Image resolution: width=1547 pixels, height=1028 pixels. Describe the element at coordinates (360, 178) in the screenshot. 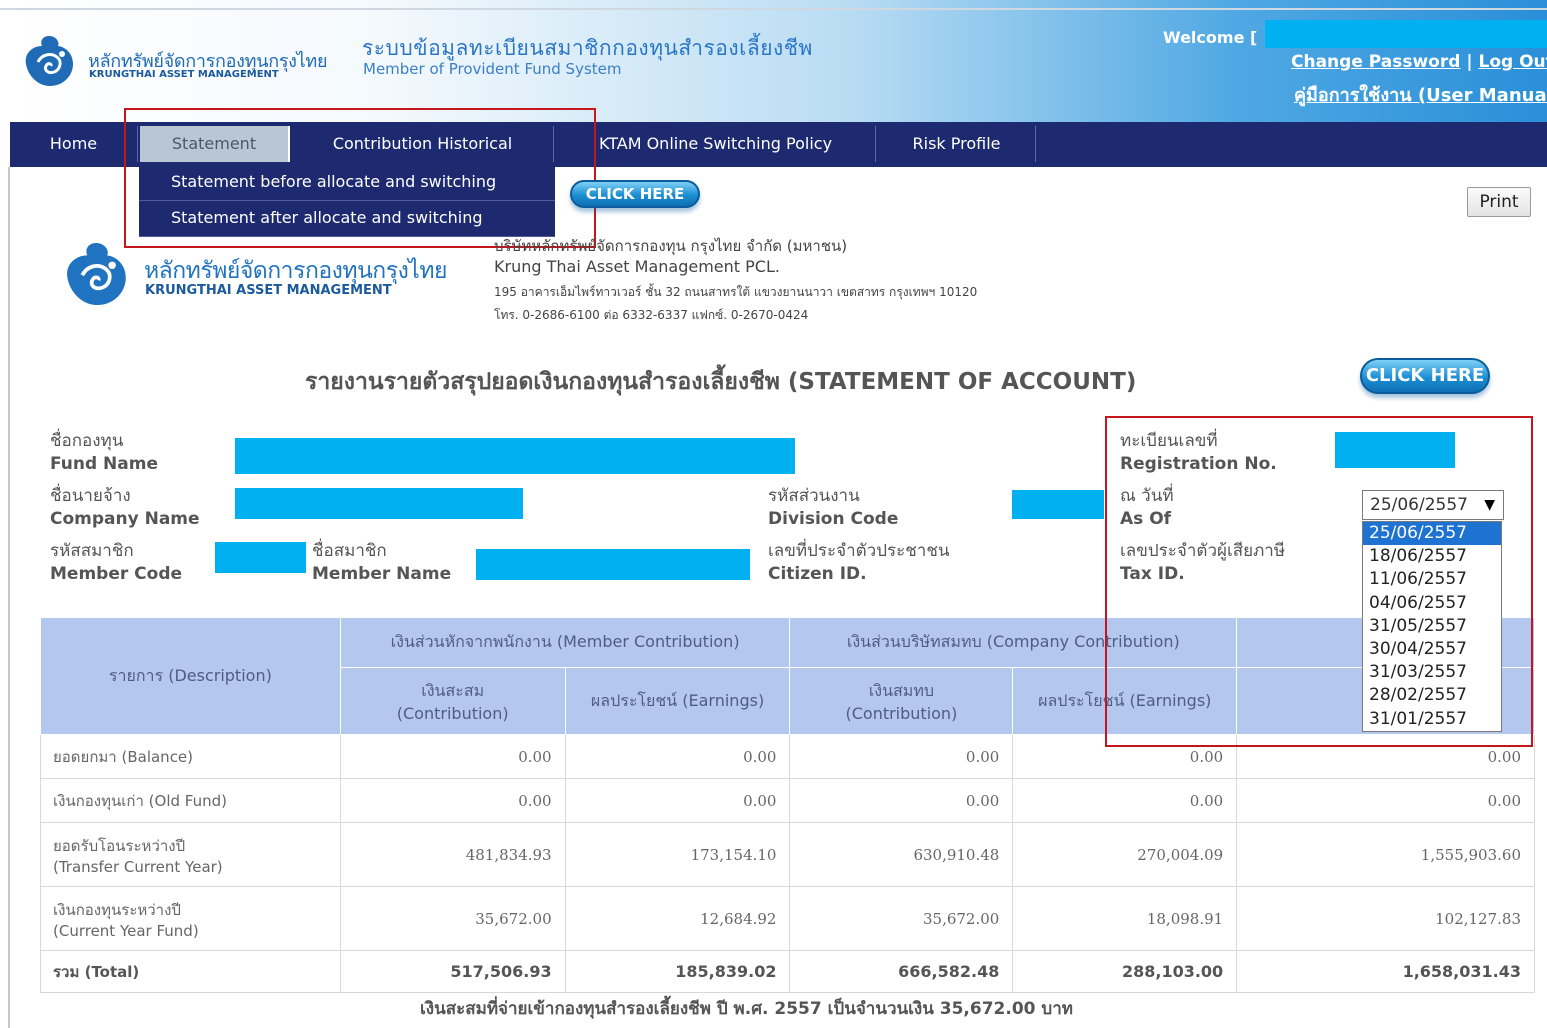

I see `highlight-box-menu` at that location.